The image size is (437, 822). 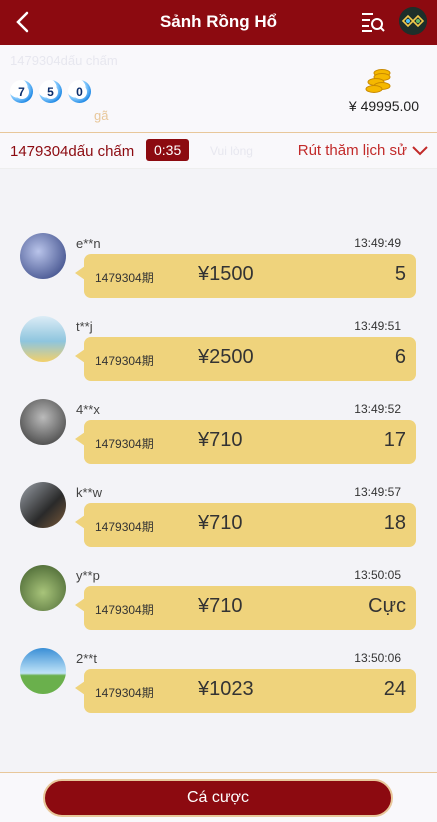 I want to click on bet-time: 13:50:06, so click(x=377, y=658).